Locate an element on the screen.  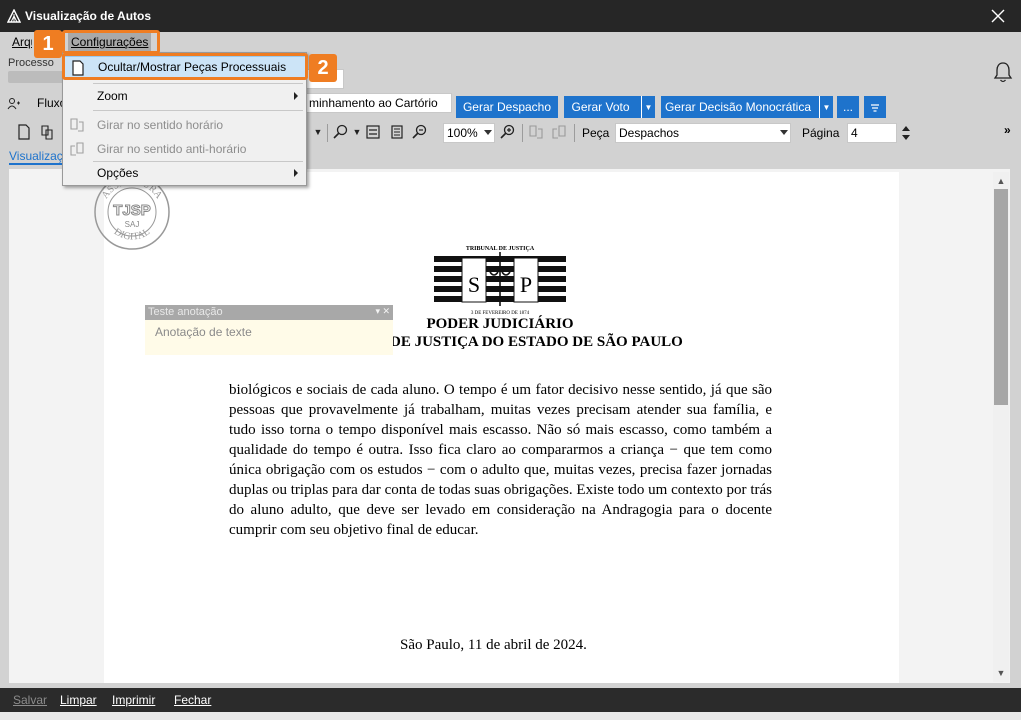
limpar-button: Limpar is located at coordinates (78, 700).